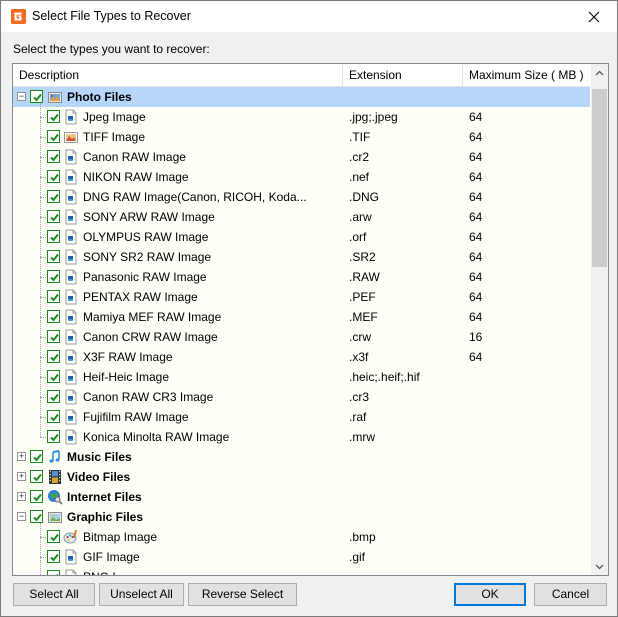 The height and width of the screenshot is (617, 618). Describe the element at coordinates (301, 217) in the screenshot. I see `file-type-row: SONY ARW RAW Image .arw 64` at that location.